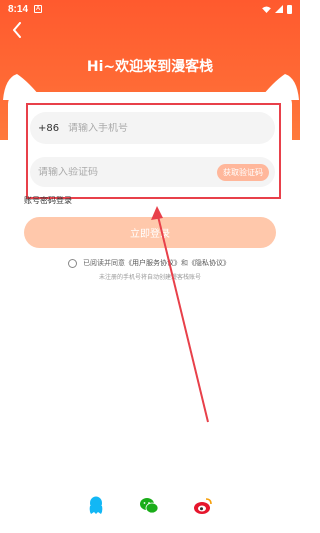  What do you see at coordinates (127, 172) in the screenshot?
I see `verification-code-input` at bounding box center [127, 172].